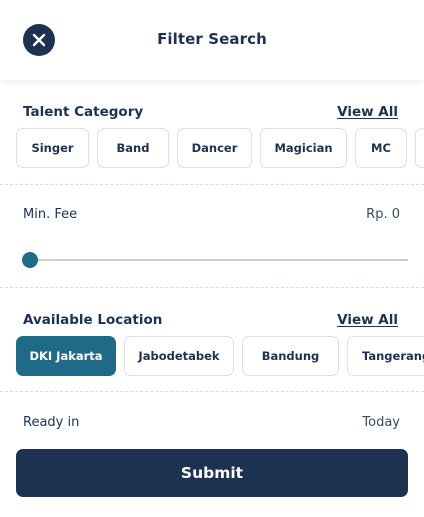 This screenshot has width=424, height=517. Describe the element at coordinates (30, 260) in the screenshot. I see `min-fee-slider-thumb` at that location.